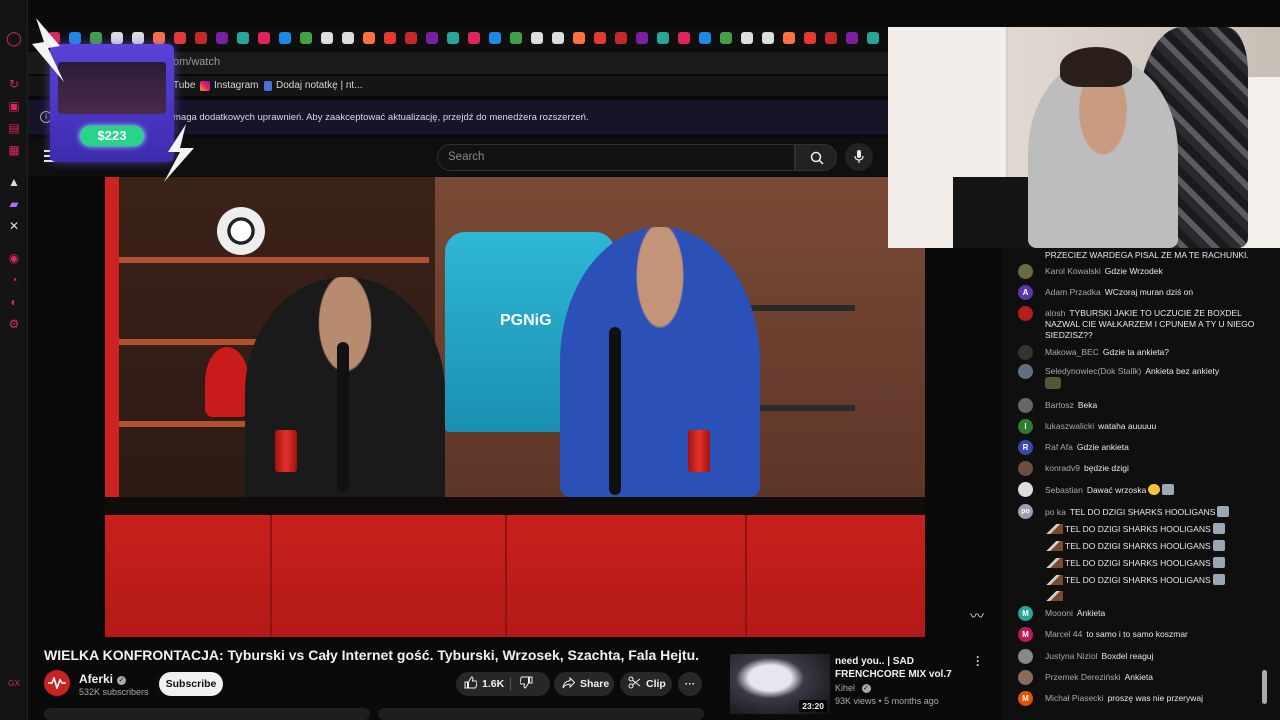  Describe the element at coordinates (1059, 613) in the screenshot. I see `chat-username: Moooni` at that location.